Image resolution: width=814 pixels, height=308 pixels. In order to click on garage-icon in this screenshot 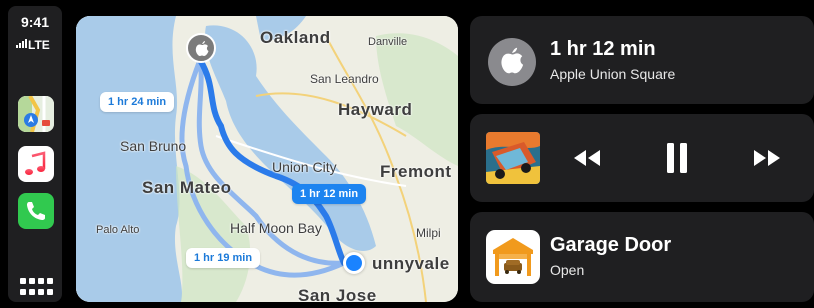, I will do `click(513, 257)`.